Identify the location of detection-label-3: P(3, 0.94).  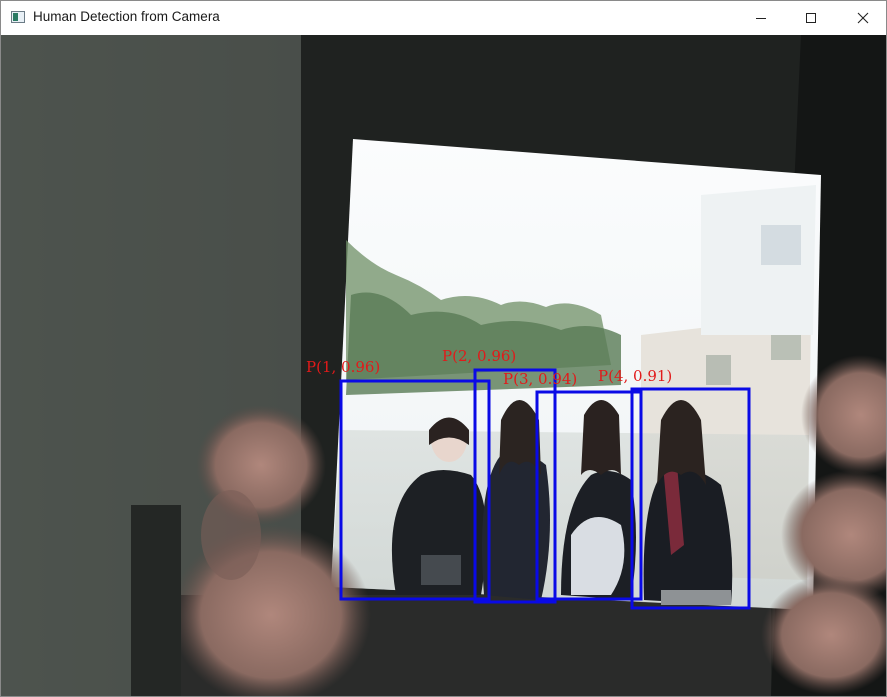
(540, 379).